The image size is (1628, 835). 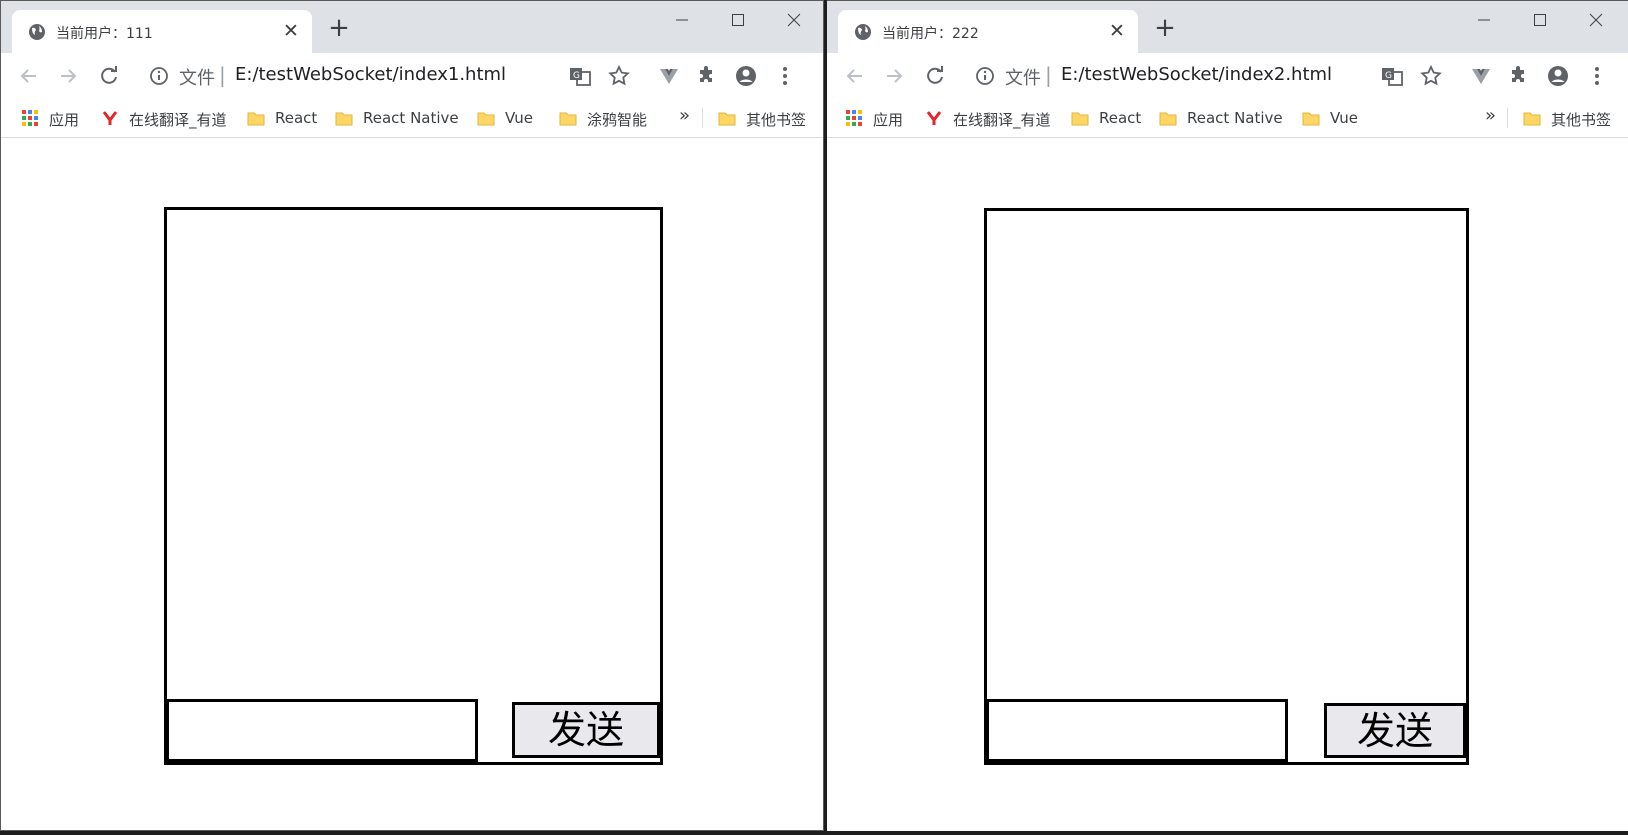 I want to click on tab-strip: 当前用户：111 ✕ +, so click(x=412, y=27).